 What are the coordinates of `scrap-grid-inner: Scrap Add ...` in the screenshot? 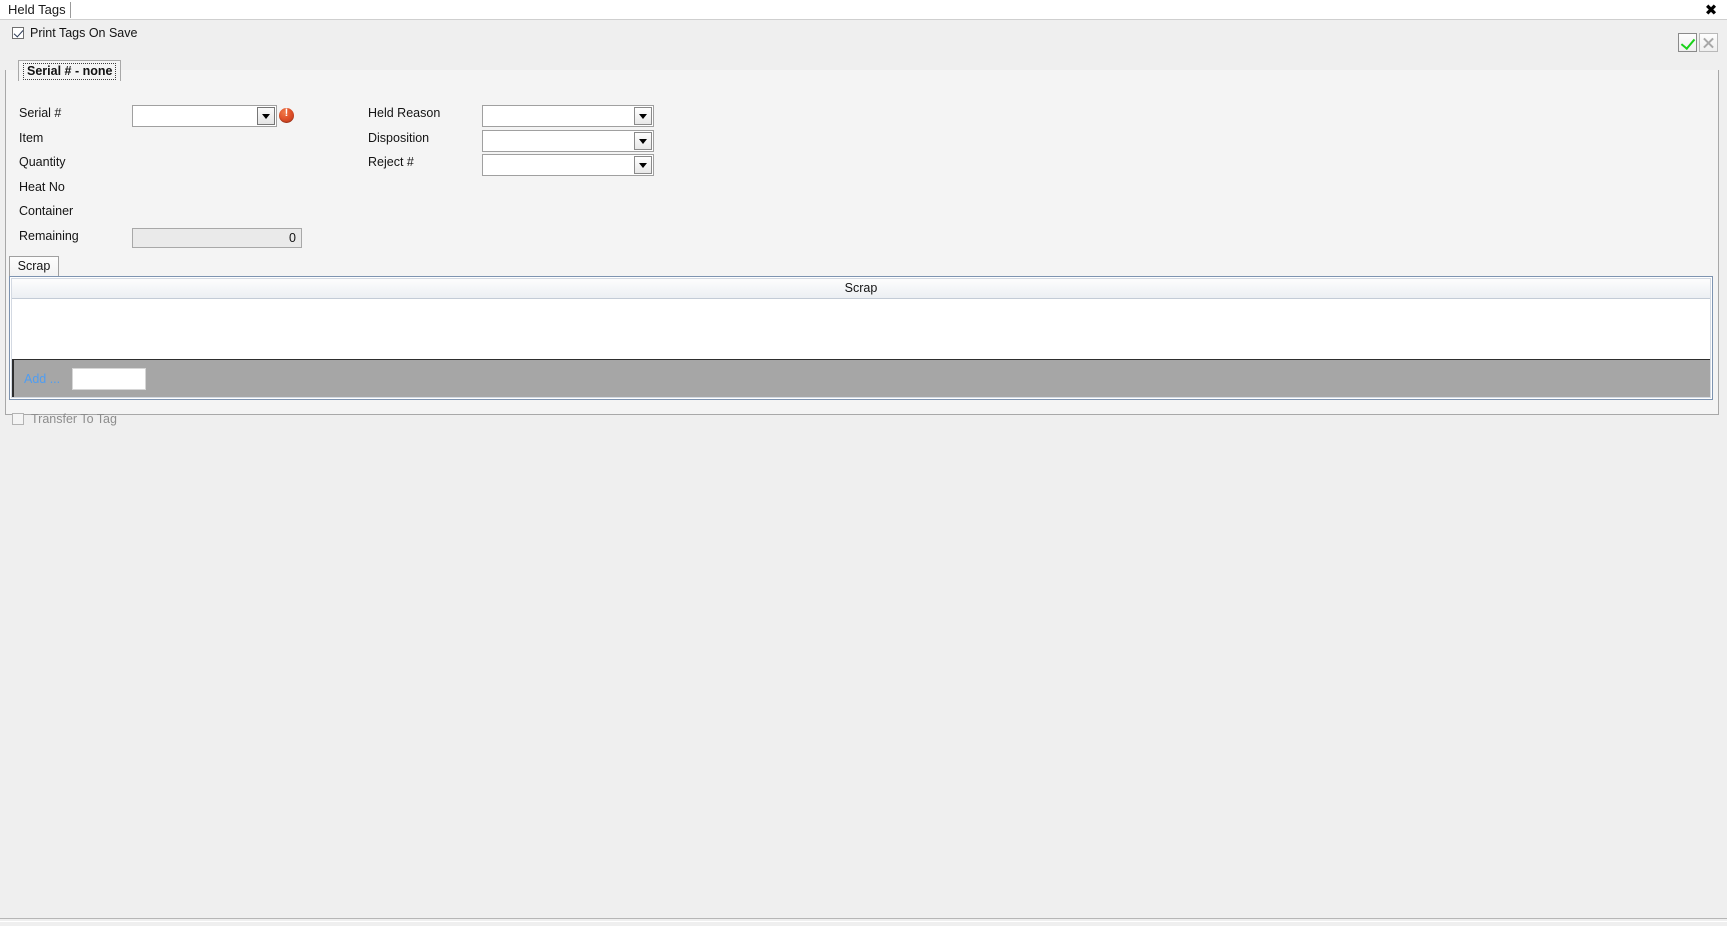 It's located at (861, 338).